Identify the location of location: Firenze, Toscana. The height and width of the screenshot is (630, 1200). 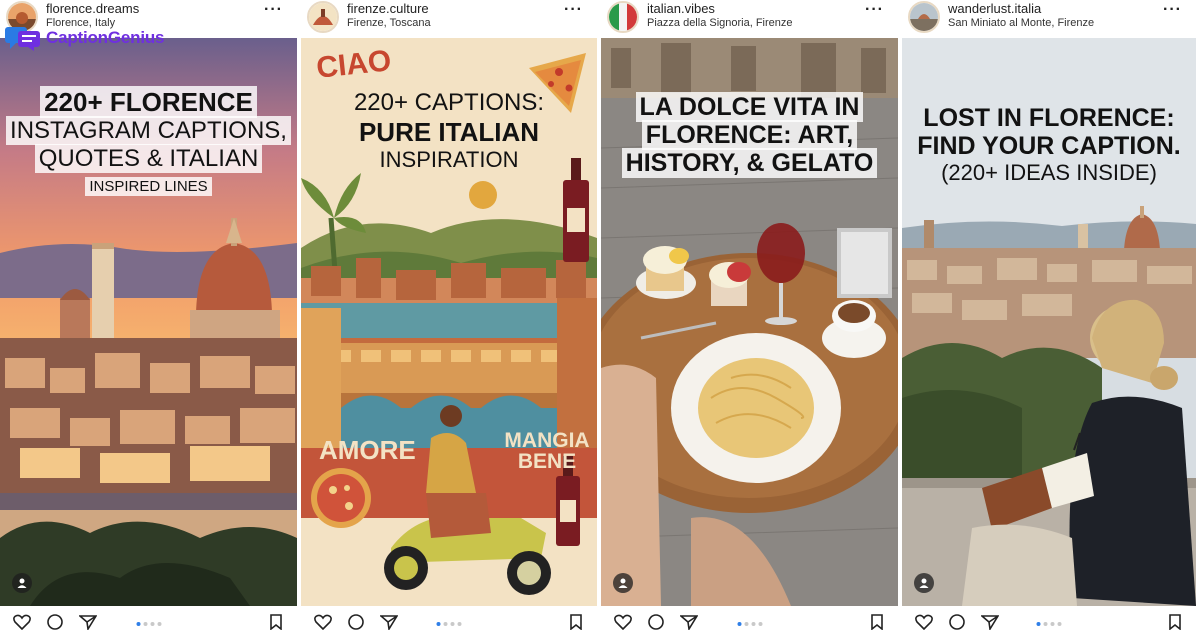
(389, 23).